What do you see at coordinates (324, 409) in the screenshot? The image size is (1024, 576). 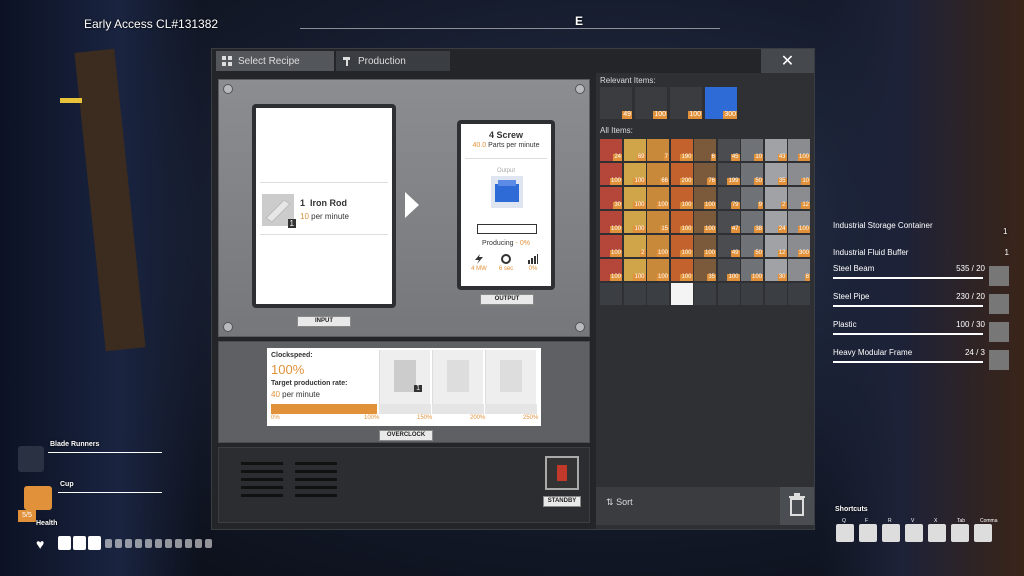 I see `clockspeed-slider` at bounding box center [324, 409].